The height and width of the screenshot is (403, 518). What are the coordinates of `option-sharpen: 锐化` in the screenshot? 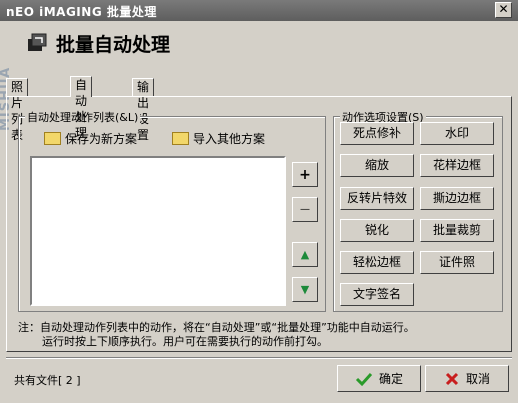 It's located at (377, 230).